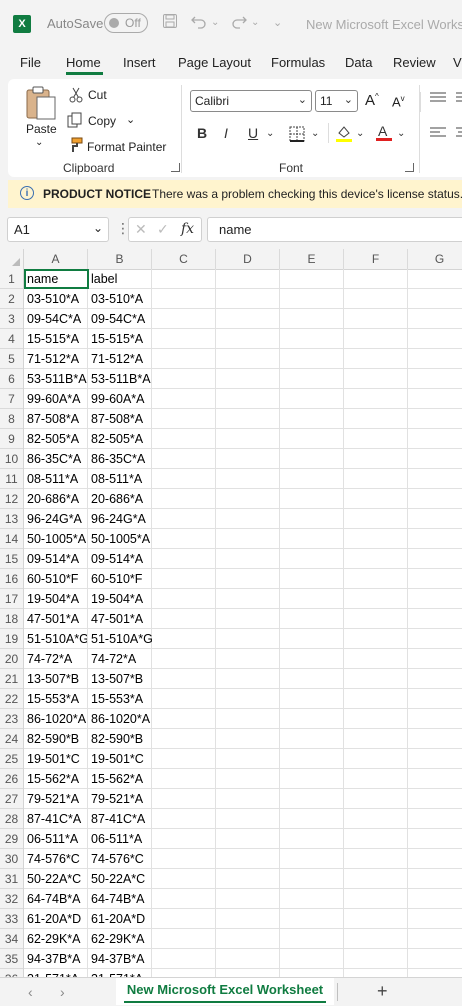 The image size is (462, 1006). I want to click on cell-a: 51-510A*G, so click(56, 639).